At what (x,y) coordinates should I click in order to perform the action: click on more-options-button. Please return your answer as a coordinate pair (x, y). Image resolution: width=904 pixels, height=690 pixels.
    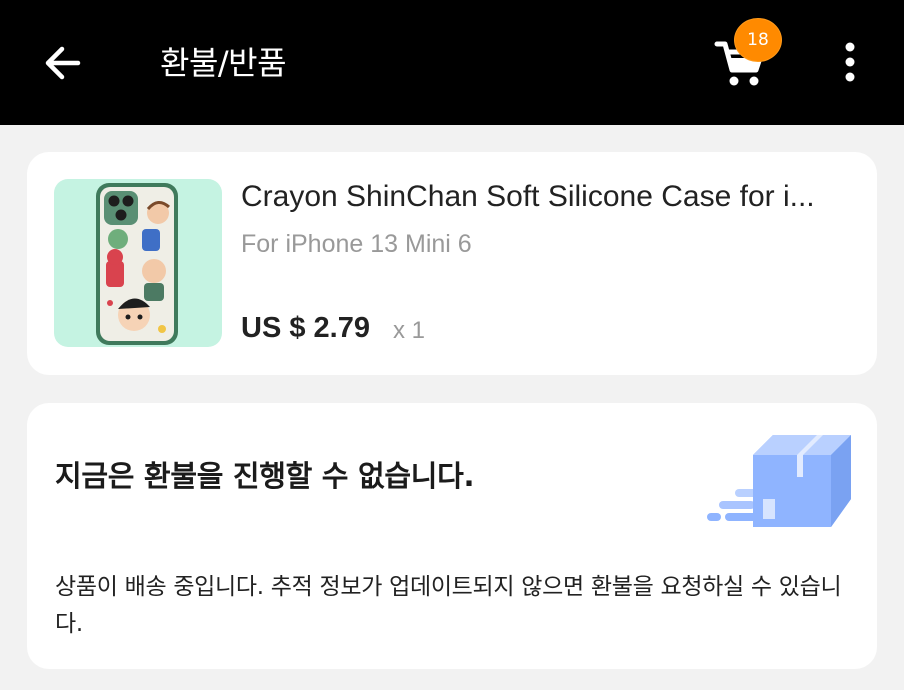
    Looking at the image, I should click on (850, 63).